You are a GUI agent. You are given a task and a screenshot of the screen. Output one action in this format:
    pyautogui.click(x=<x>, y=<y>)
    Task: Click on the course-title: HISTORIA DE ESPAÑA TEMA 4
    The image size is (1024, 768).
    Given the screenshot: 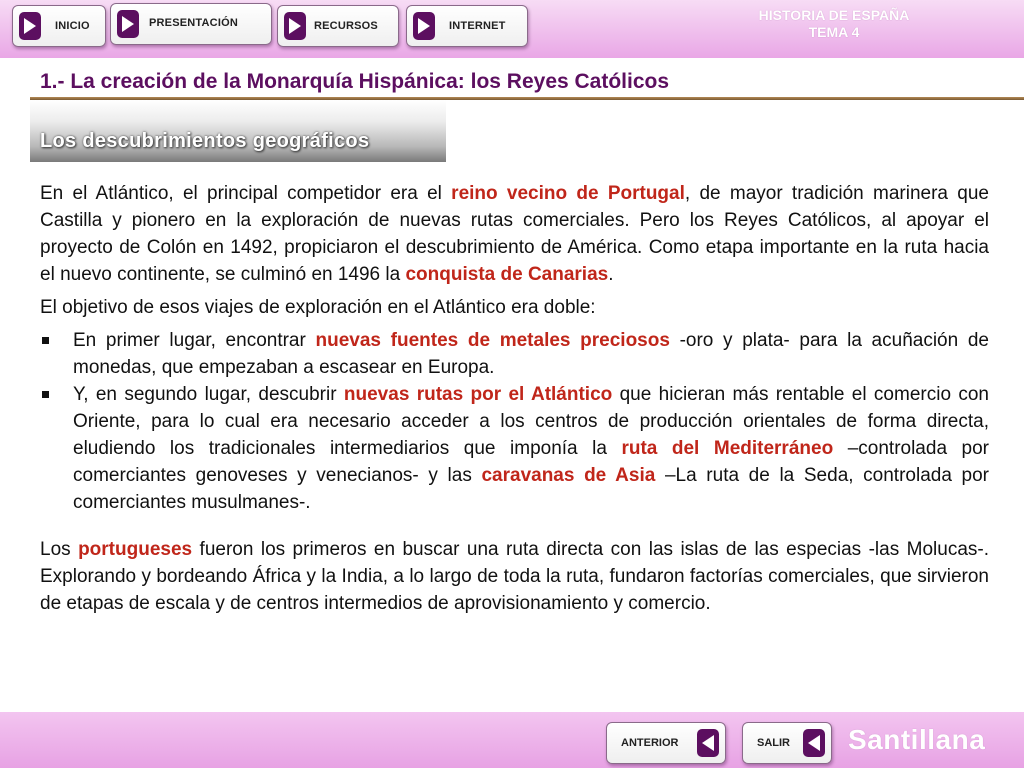 What is the action you would take?
    pyautogui.click(x=834, y=24)
    